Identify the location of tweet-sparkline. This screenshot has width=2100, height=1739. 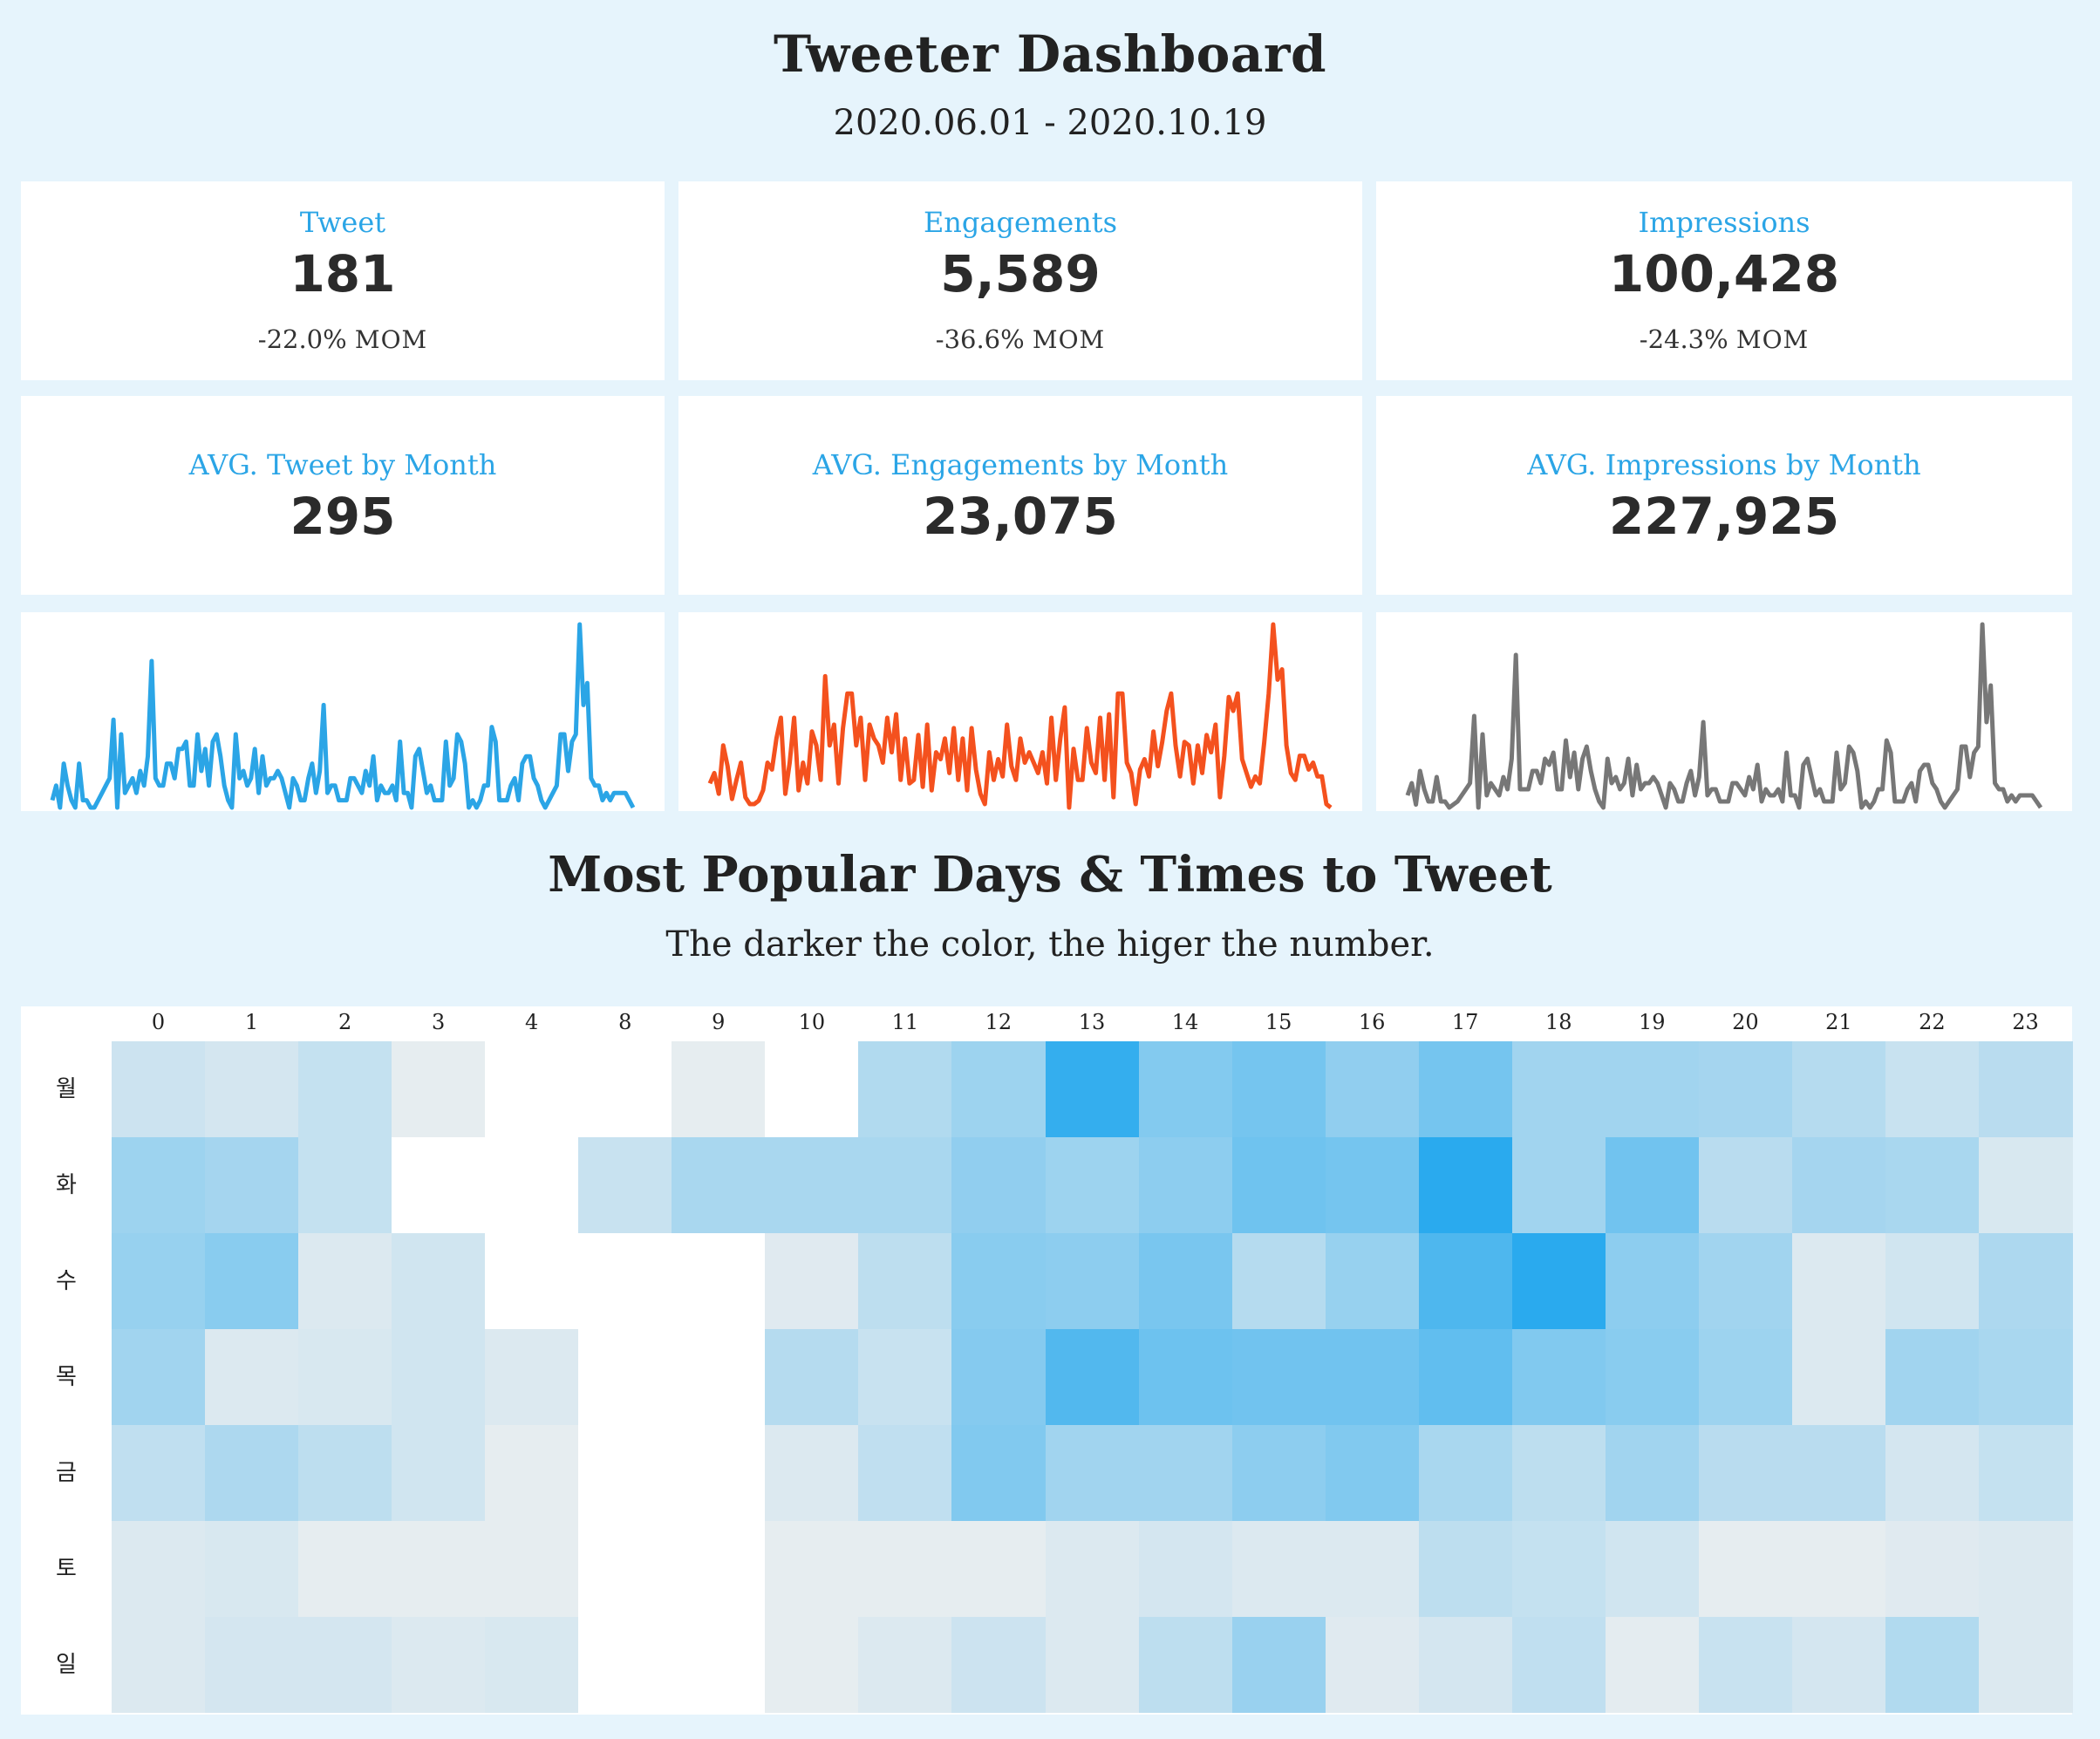
(343, 716).